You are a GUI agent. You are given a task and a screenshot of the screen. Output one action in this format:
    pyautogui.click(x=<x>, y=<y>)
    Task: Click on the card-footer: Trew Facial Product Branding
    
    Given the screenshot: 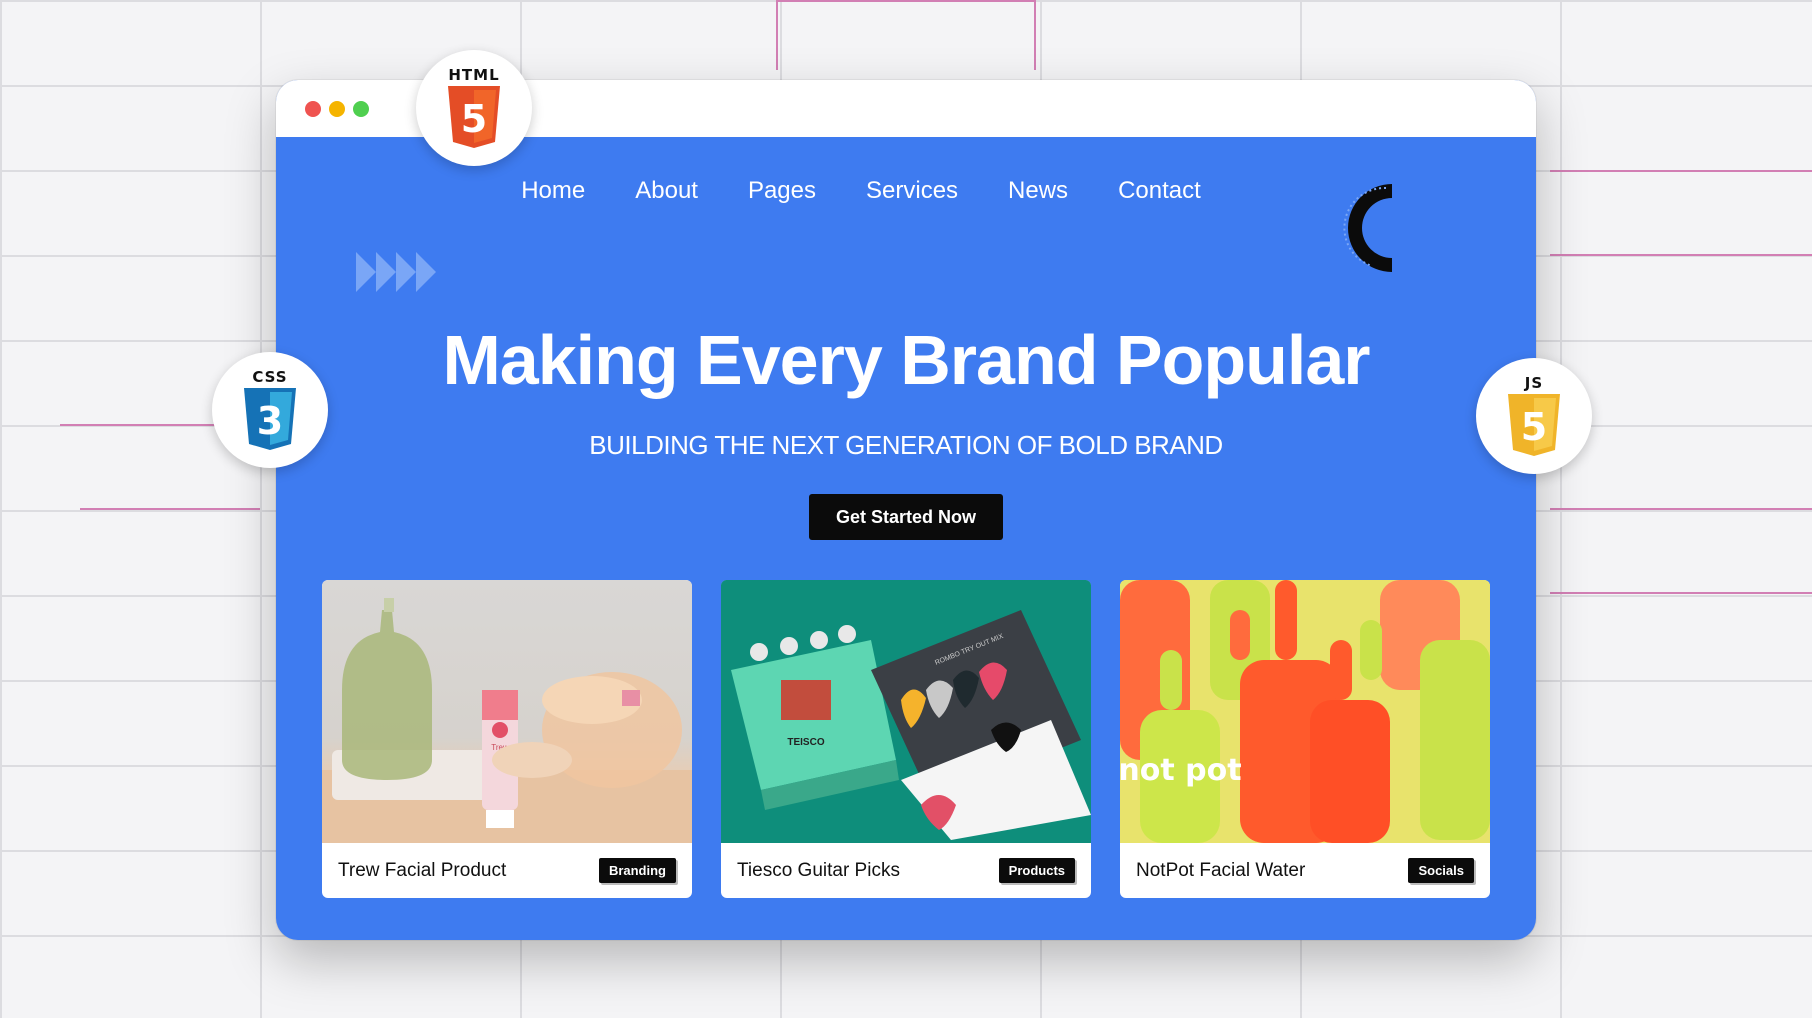 What is the action you would take?
    pyautogui.click(x=507, y=870)
    